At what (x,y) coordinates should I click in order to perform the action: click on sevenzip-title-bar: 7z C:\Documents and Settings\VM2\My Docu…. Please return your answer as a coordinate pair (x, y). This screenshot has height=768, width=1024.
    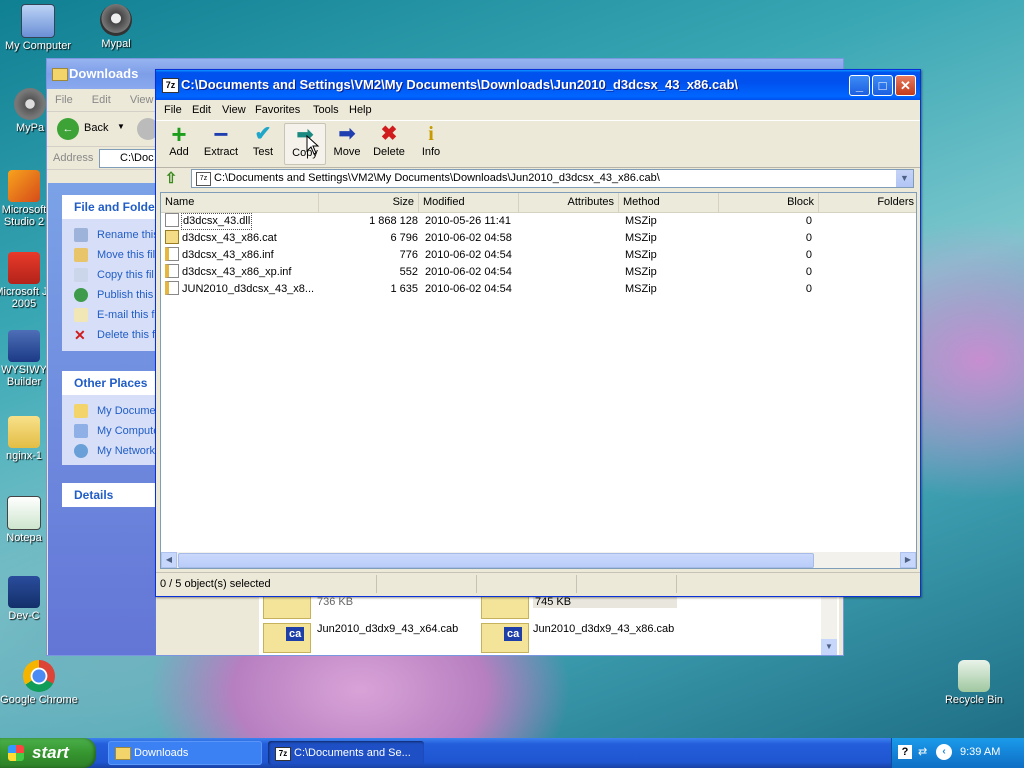
    Looking at the image, I should click on (538, 85).